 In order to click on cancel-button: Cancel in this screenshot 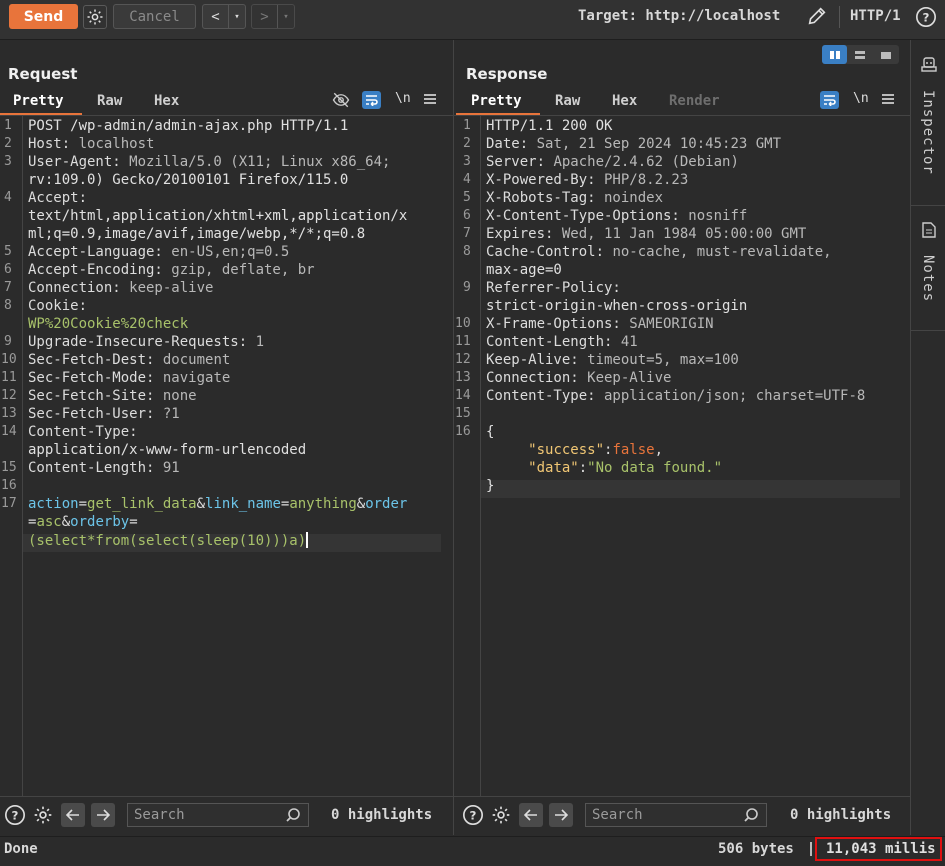, I will do `click(154, 16)`.